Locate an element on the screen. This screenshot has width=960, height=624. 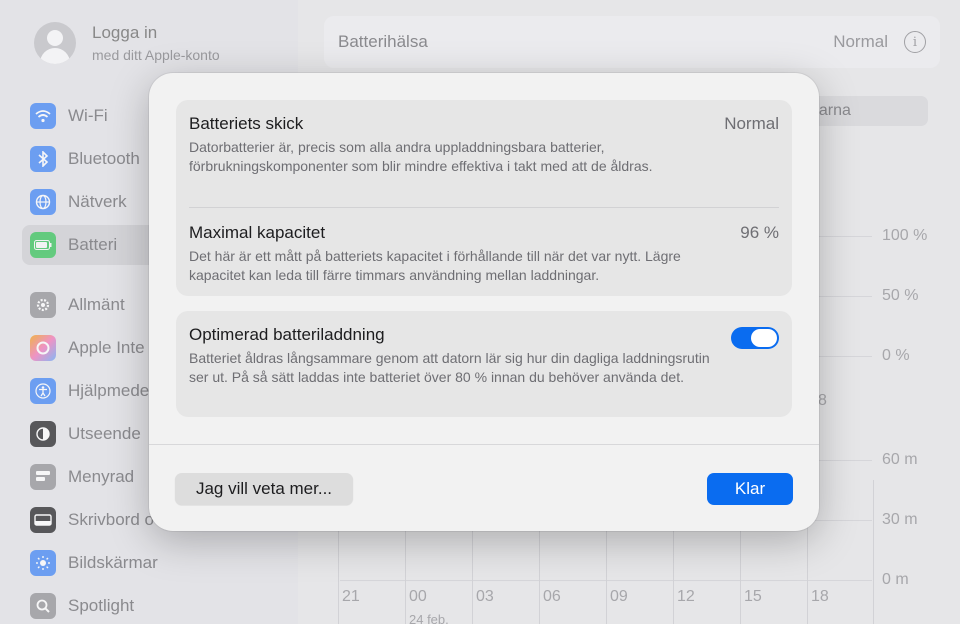
chart-x-label: 15 is located at coordinates (753, 596).